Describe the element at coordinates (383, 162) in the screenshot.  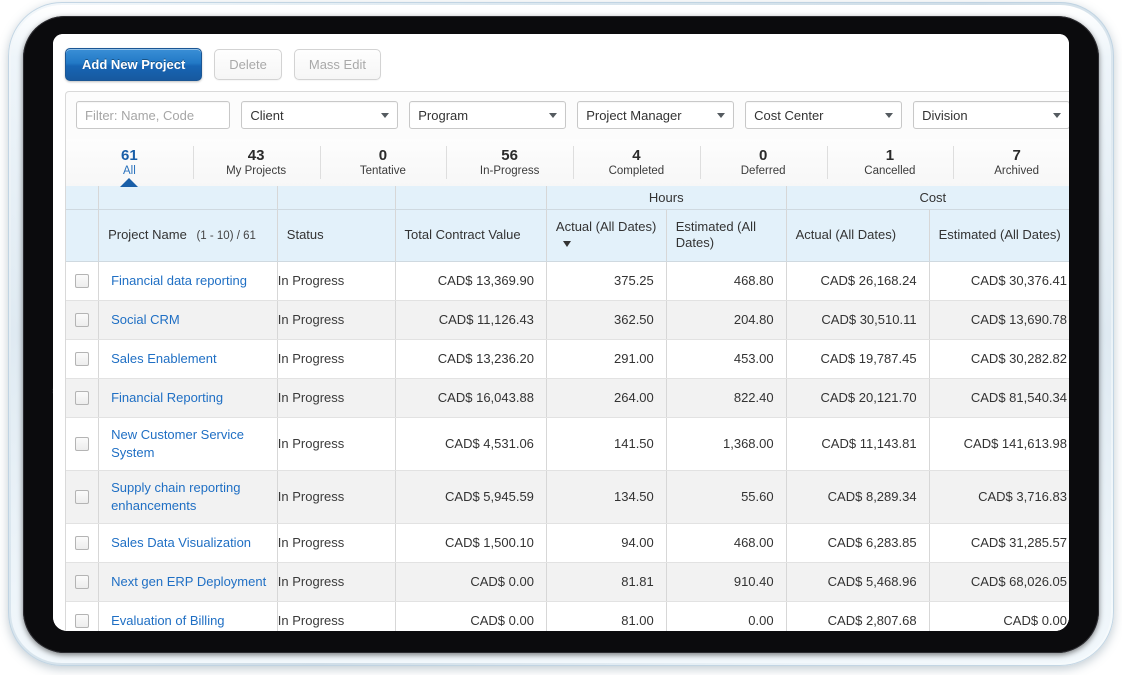
I see `status-tab-tentative: 0 Tentative` at that location.